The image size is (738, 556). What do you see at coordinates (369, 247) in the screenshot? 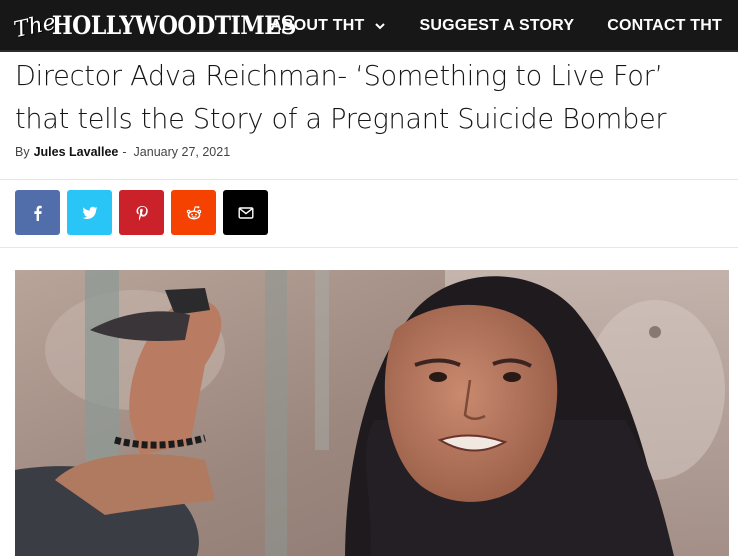
I see `divider-bottom` at bounding box center [369, 247].